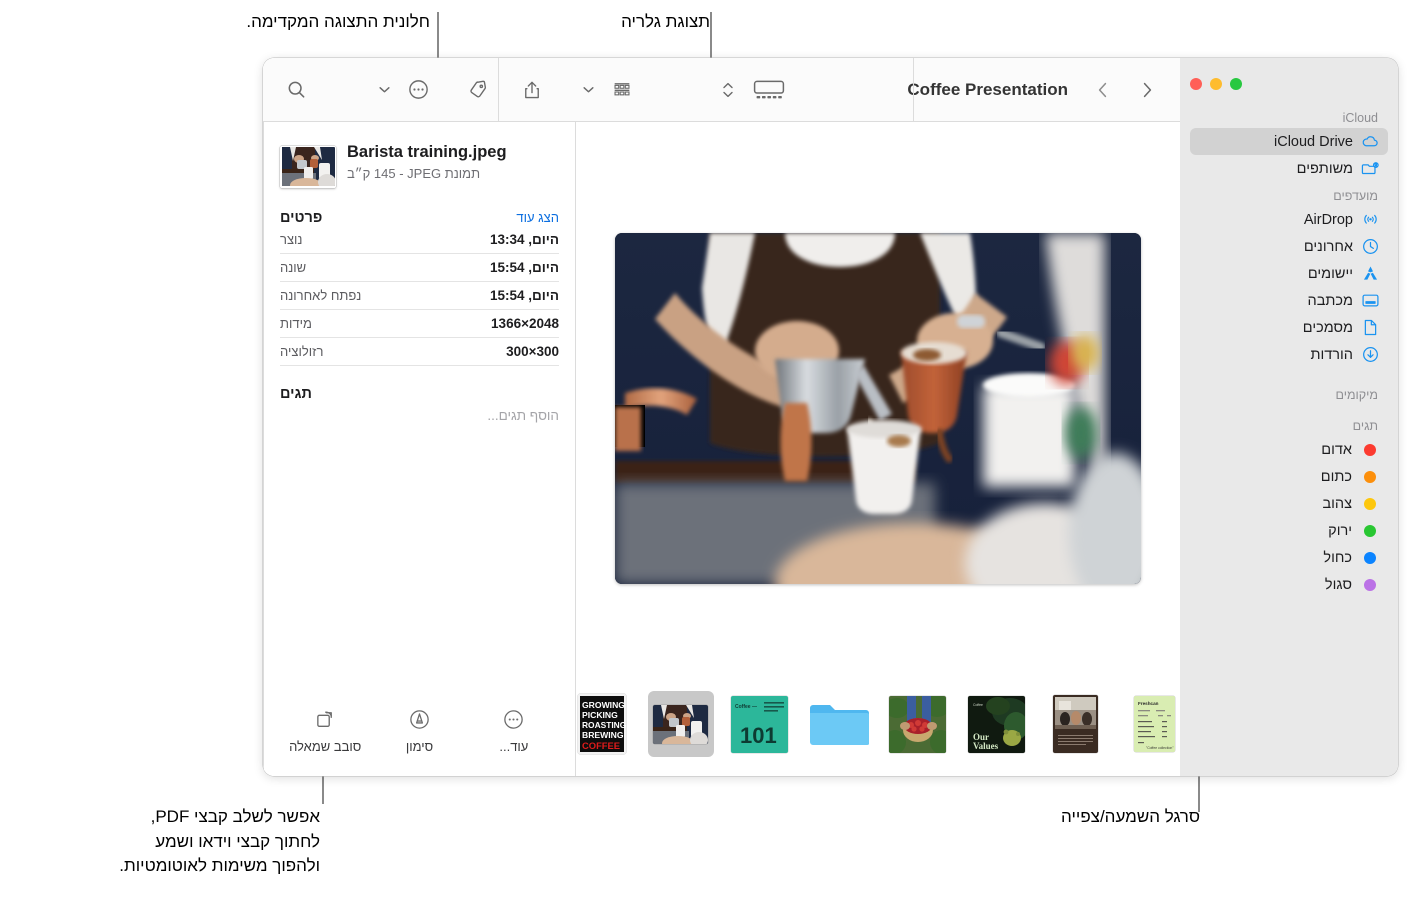  What do you see at coordinates (1370, 168) in the screenshot?
I see `shared-folder-icon` at bounding box center [1370, 168].